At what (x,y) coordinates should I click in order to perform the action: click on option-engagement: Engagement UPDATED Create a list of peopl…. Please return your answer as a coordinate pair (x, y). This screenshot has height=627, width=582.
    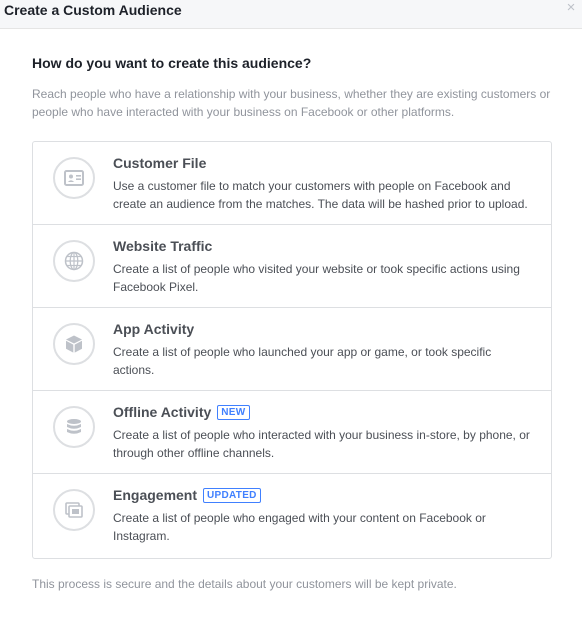
    Looking at the image, I should click on (292, 516).